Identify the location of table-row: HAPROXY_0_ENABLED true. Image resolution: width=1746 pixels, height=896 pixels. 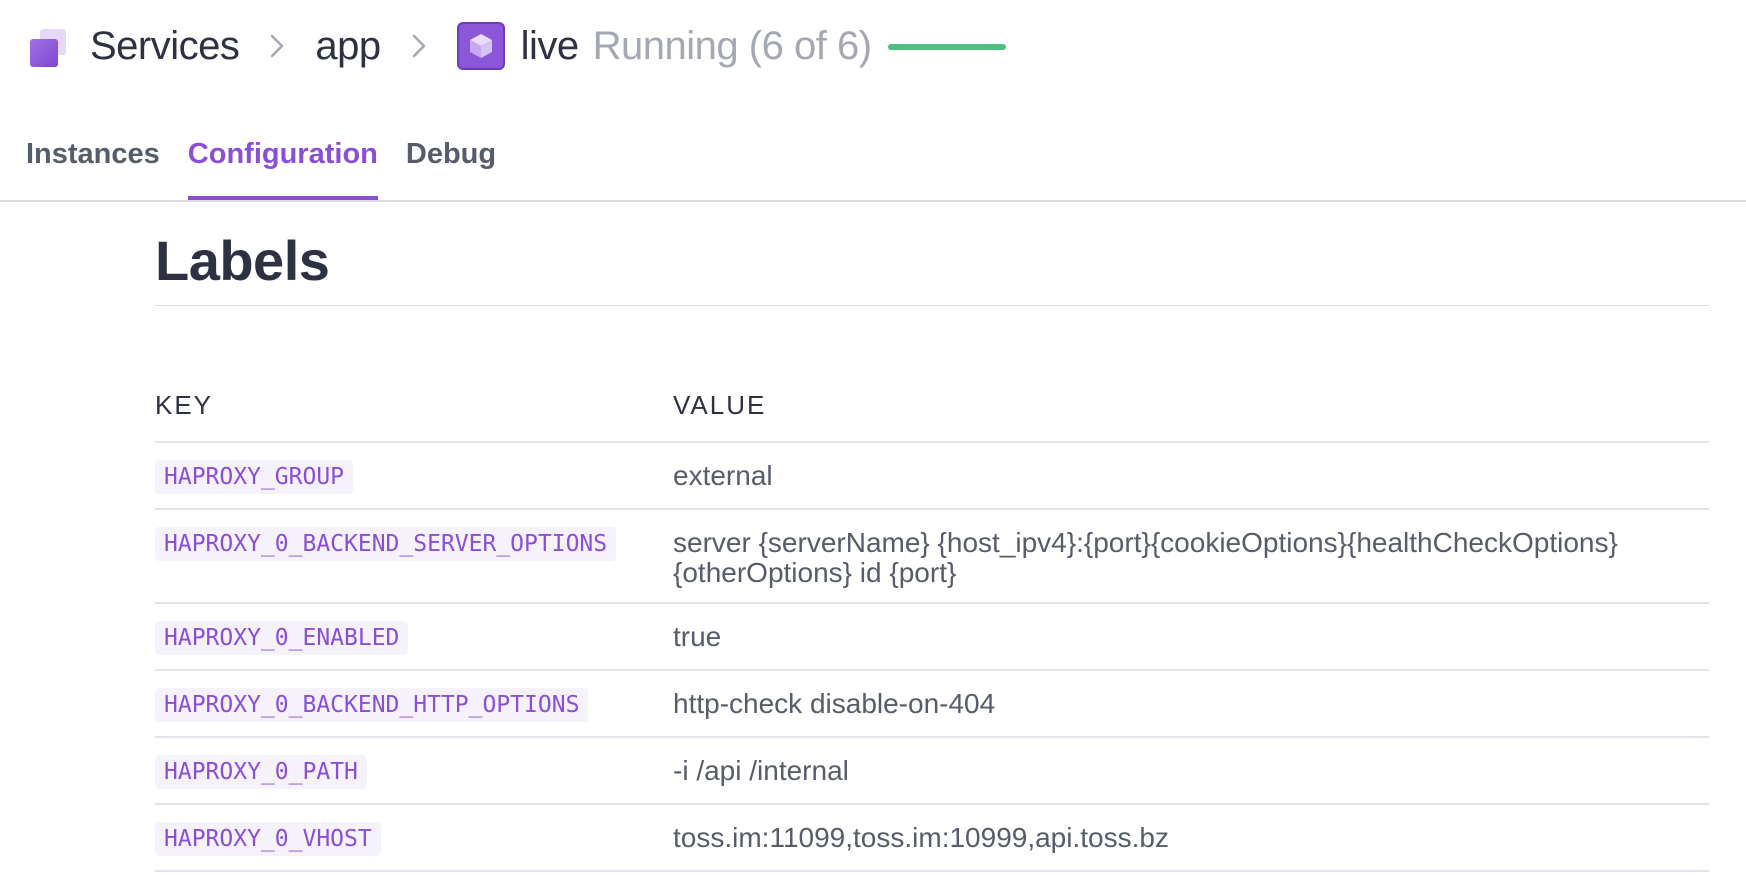
(932, 637).